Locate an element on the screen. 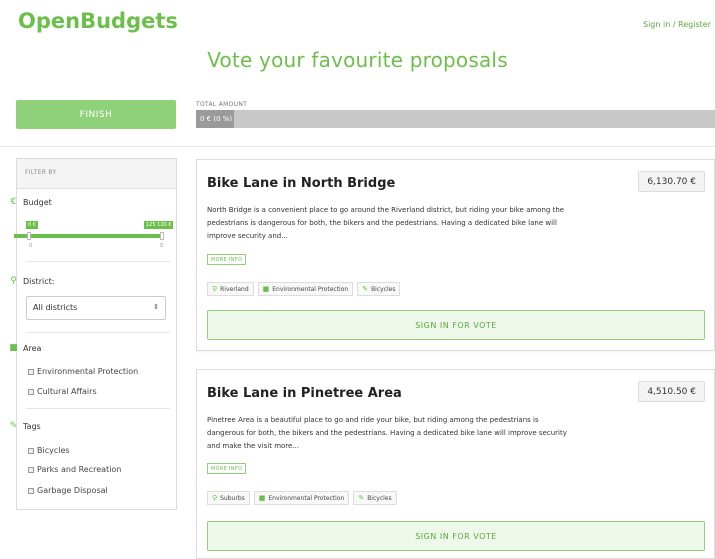  tag-label: Suburbs is located at coordinates (232, 498).